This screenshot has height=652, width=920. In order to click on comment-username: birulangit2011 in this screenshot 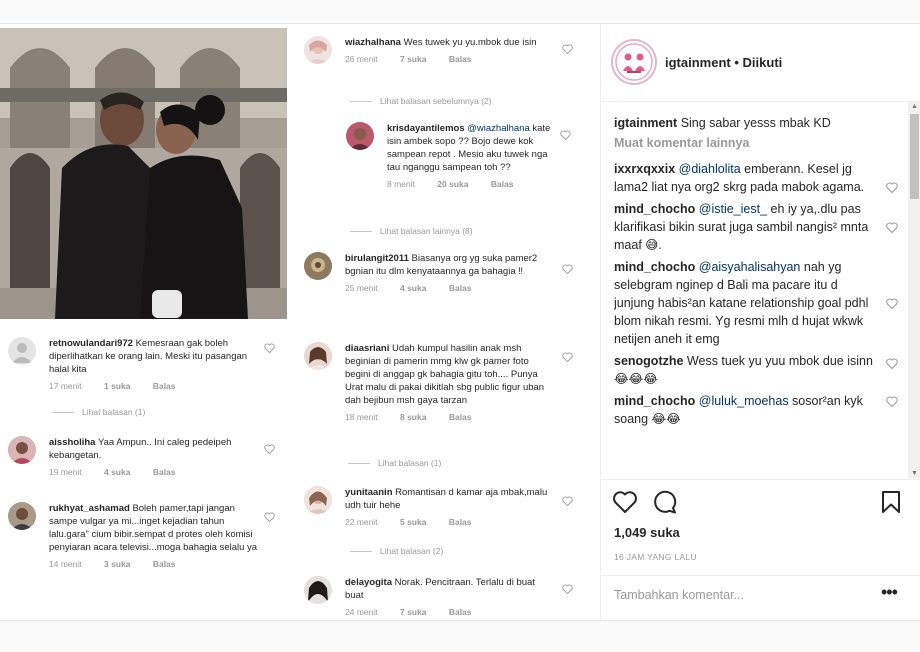, I will do `click(377, 258)`.